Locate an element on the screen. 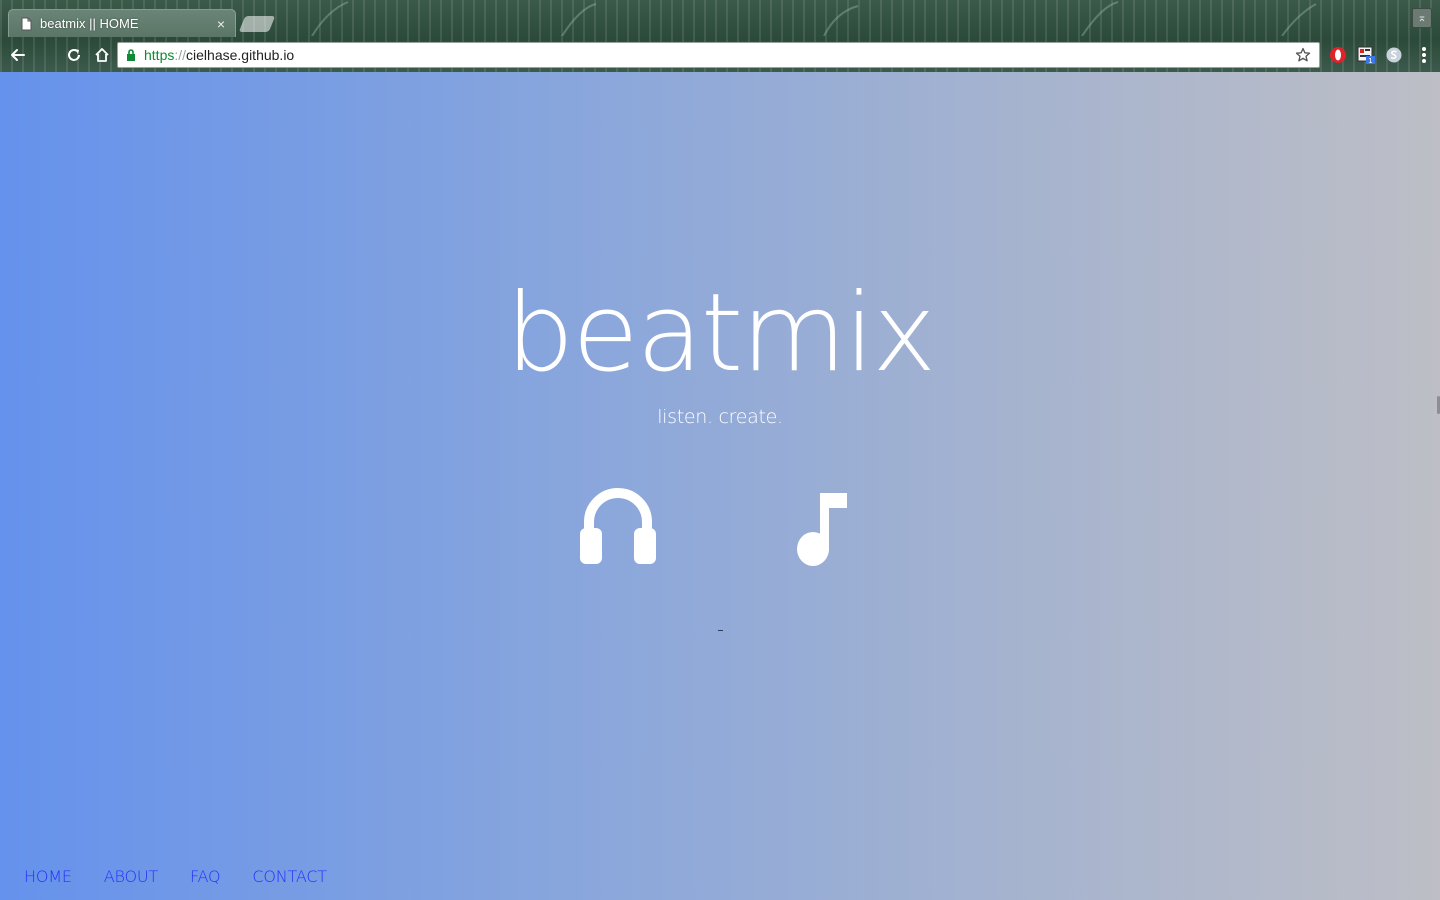 This screenshot has height=900, width=1440. back-button is located at coordinates (18, 55).